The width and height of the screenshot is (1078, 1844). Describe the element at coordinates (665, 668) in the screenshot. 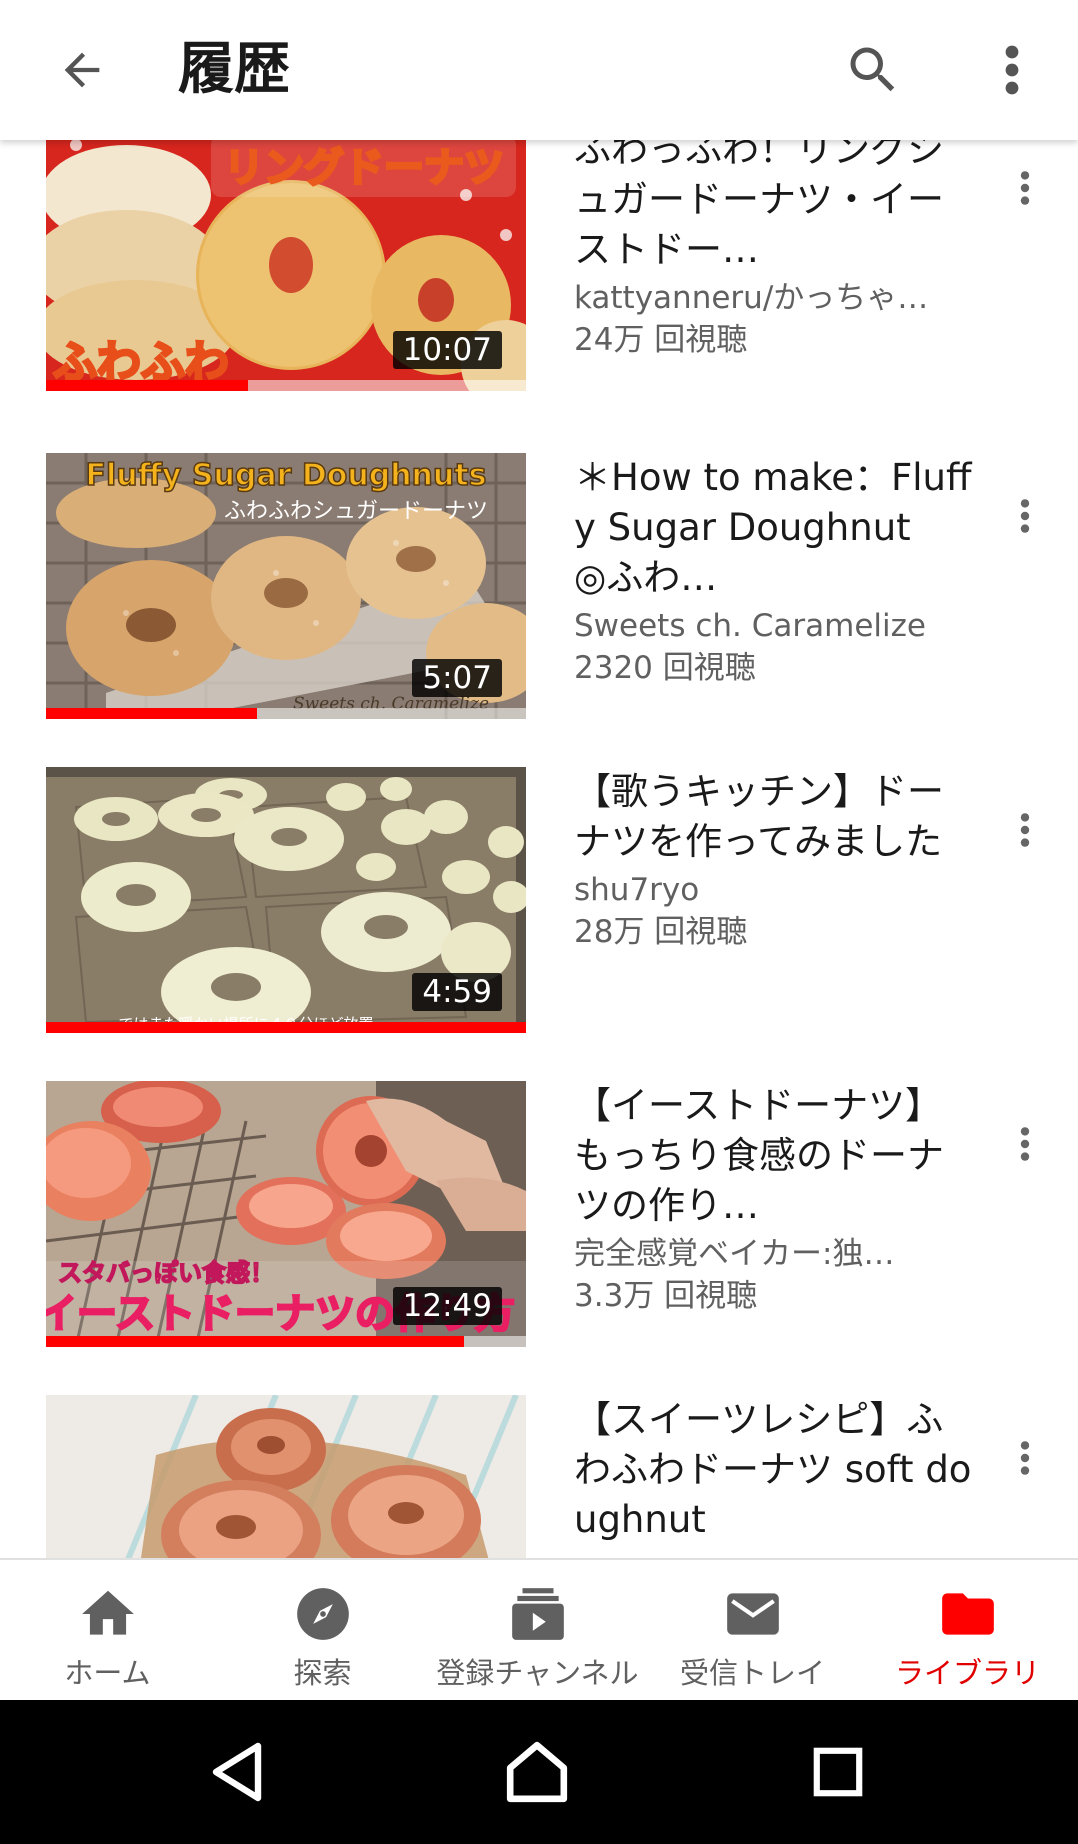

I see `video-views: 2320 回視聴` at that location.